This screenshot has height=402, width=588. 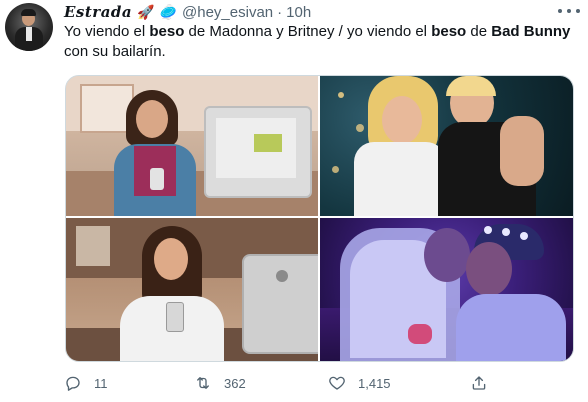 I want to click on tweet-text-part: Yo viendo el, so click(x=107, y=31).